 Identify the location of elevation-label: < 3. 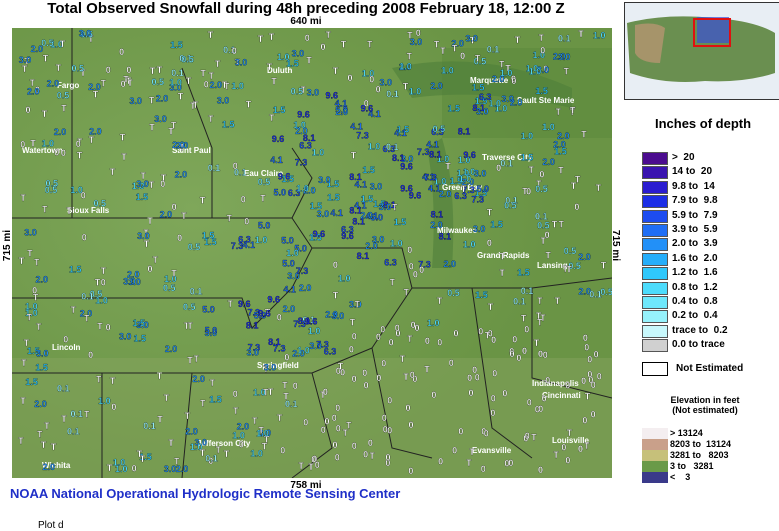
(680, 477).